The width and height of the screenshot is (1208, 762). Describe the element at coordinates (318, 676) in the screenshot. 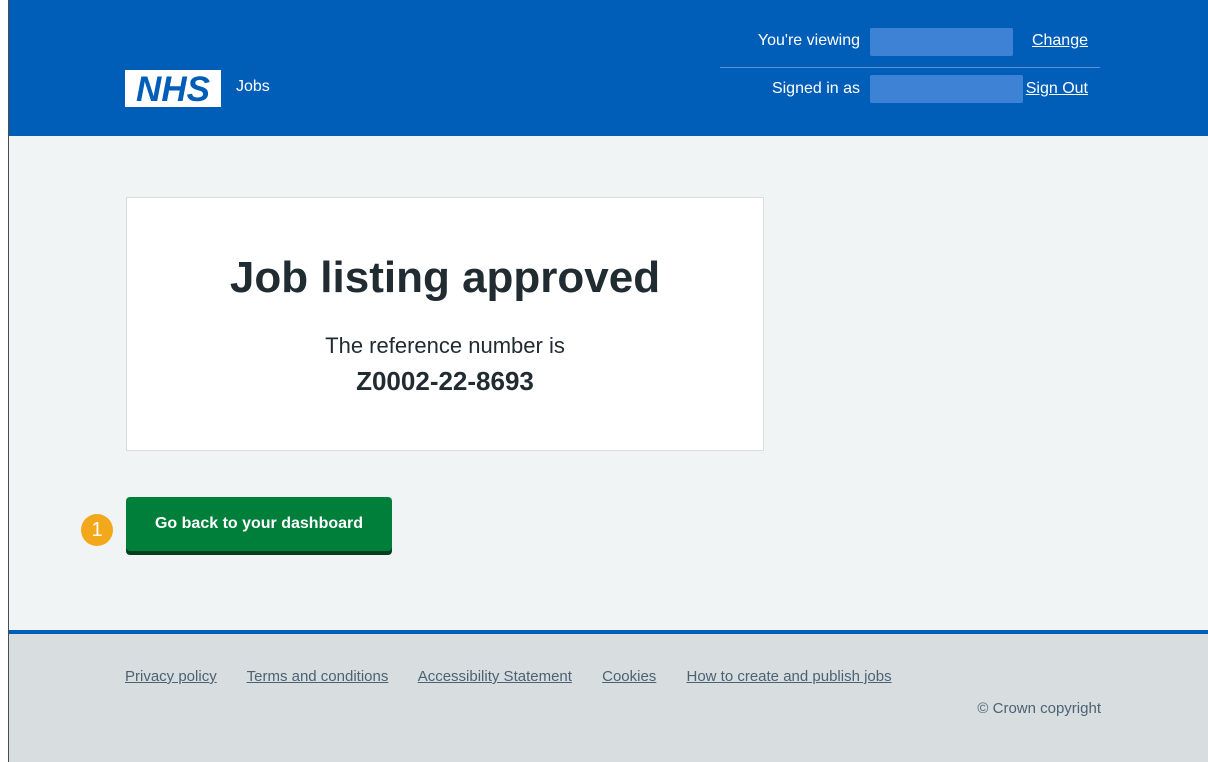

I see `terms-and-conditions-link: Terms and conditions` at that location.